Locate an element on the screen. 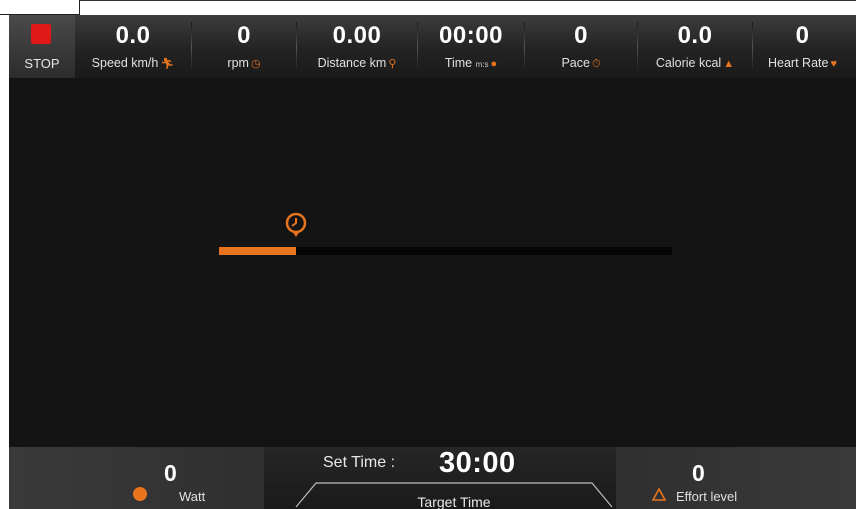  effort-triangle-icon is located at coordinates (659, 494).